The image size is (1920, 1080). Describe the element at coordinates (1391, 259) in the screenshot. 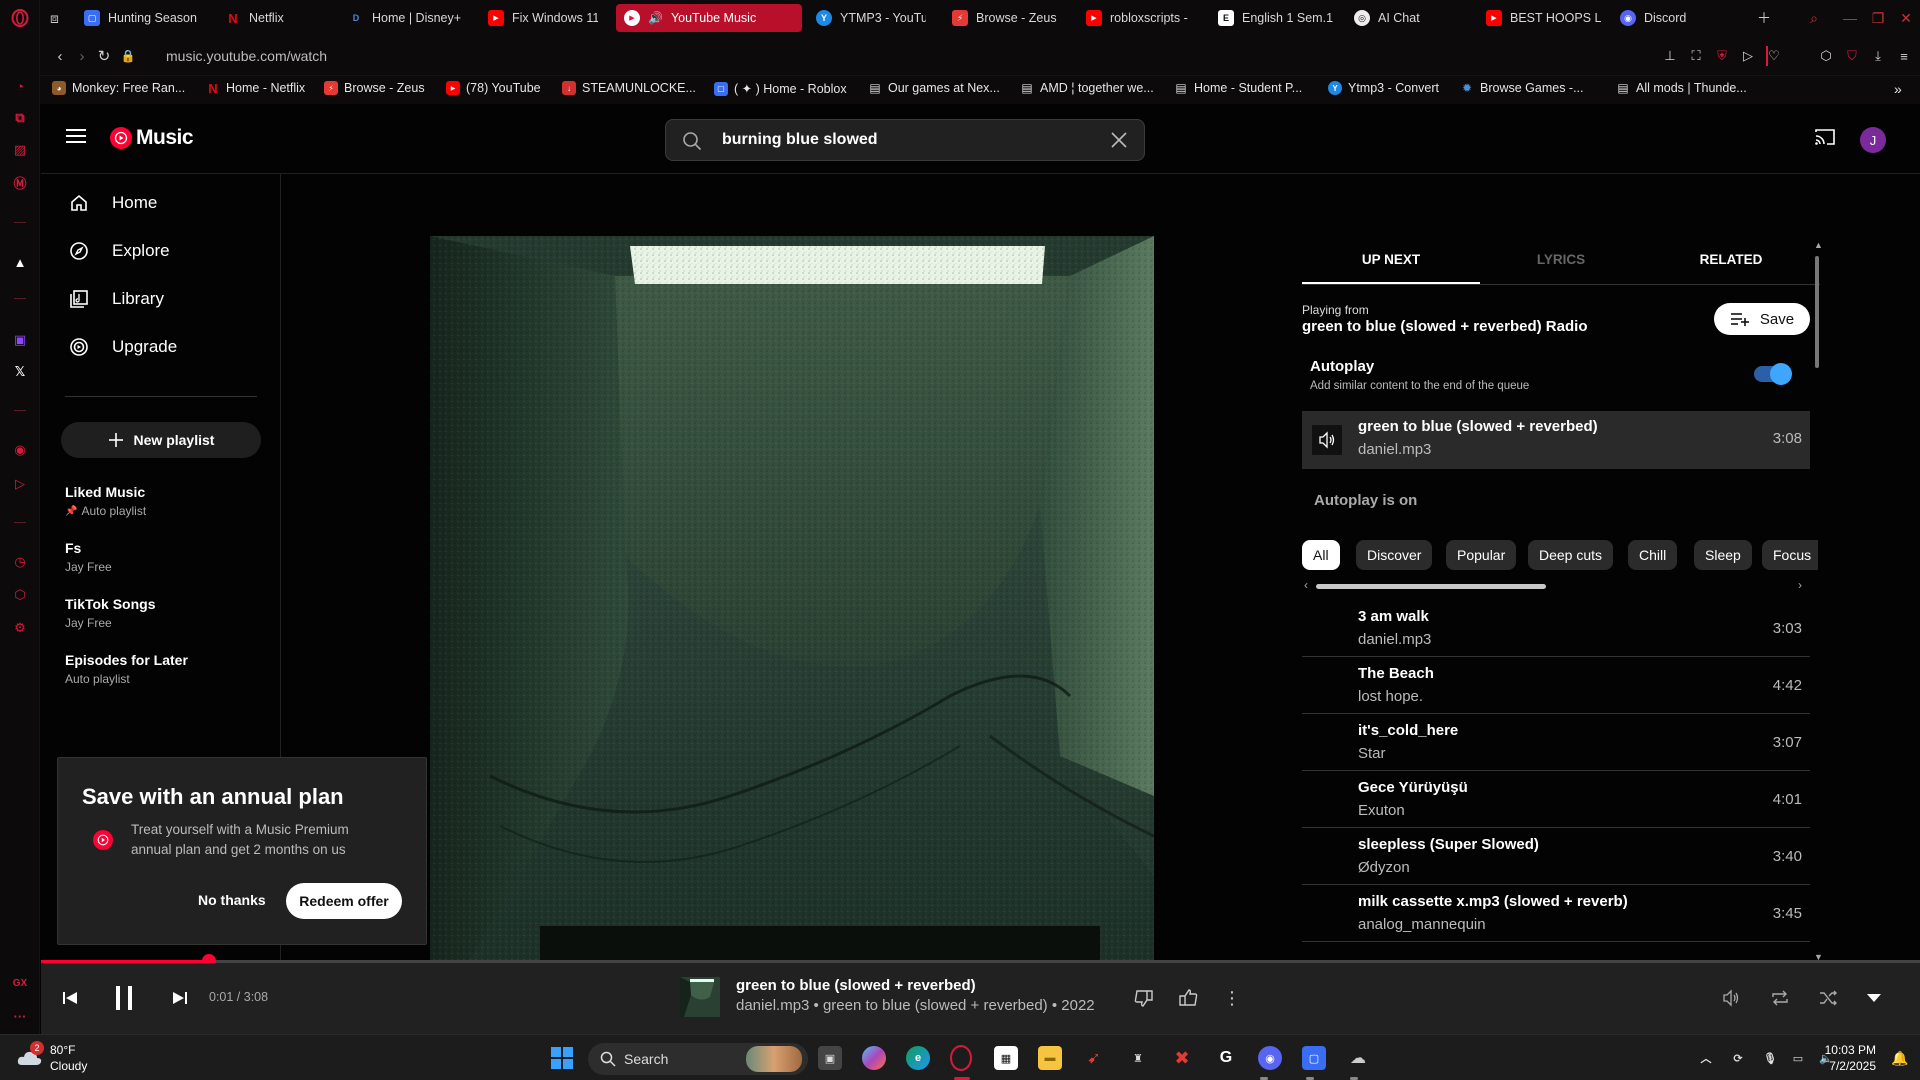

I see `tab-up-next: UP NEXT` at that location.